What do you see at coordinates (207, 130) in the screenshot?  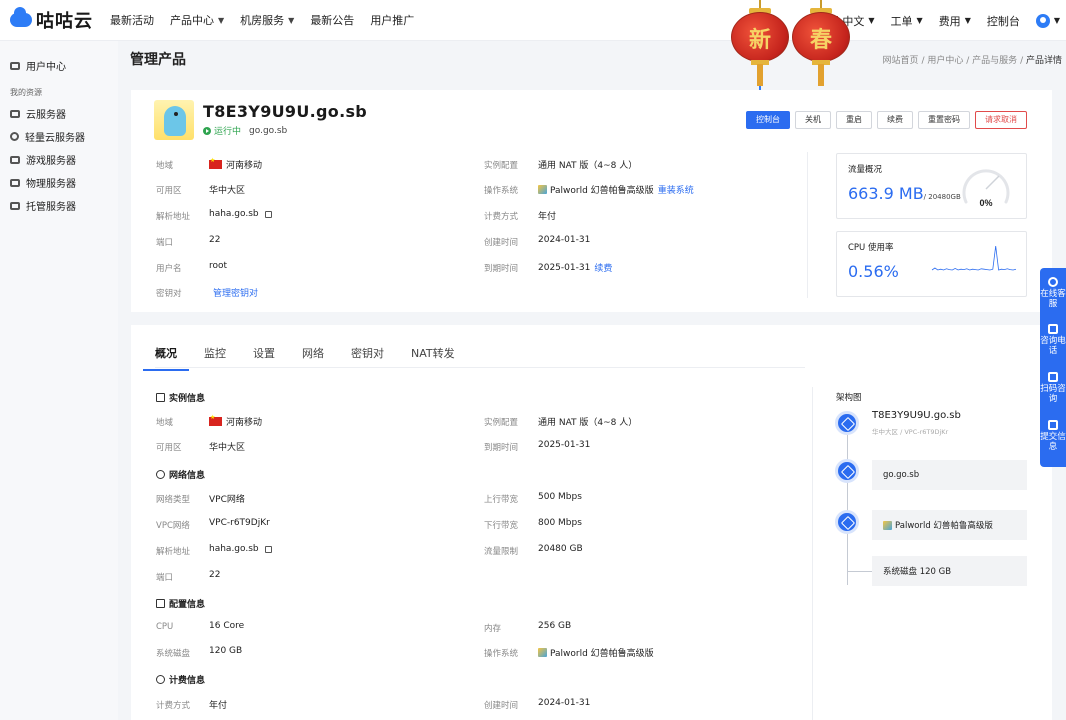 I see `running-status-icon` at bounding box center [207, 130].